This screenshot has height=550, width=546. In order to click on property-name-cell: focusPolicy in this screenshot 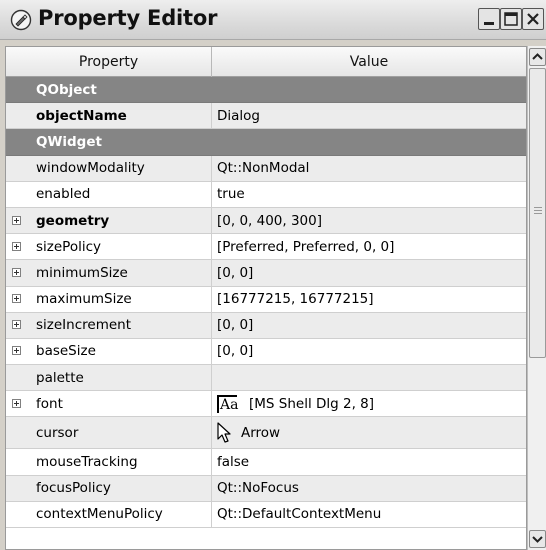, I will do `click(109, 488)`.